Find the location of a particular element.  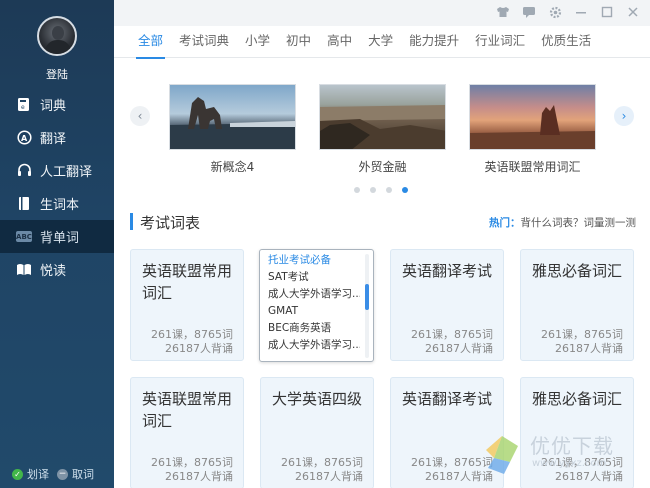

tab-exam-dict: 考试词典 is located at coordinates (204, 42).